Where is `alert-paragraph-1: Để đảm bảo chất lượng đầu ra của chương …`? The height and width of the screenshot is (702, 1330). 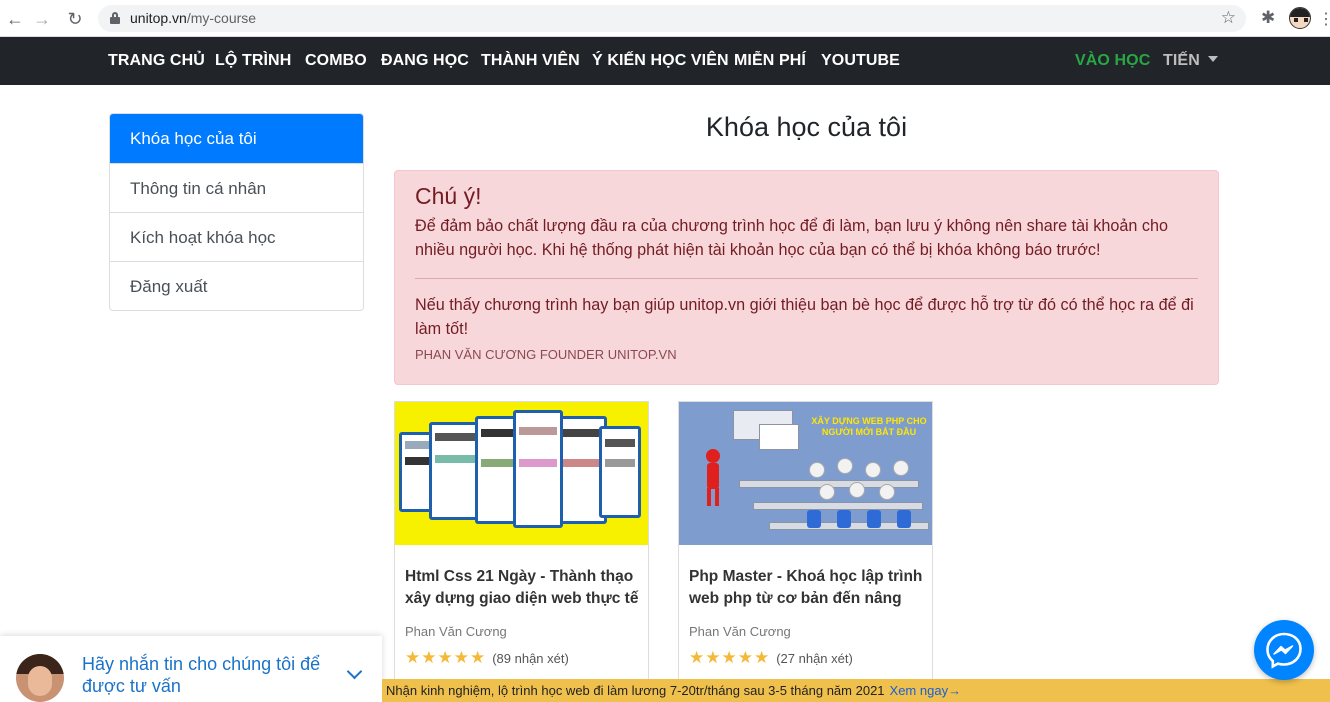 alert-paragraph-1: Để đảm bảo chất lượng đầu ra của chương … is located at coordinates (791, 238).